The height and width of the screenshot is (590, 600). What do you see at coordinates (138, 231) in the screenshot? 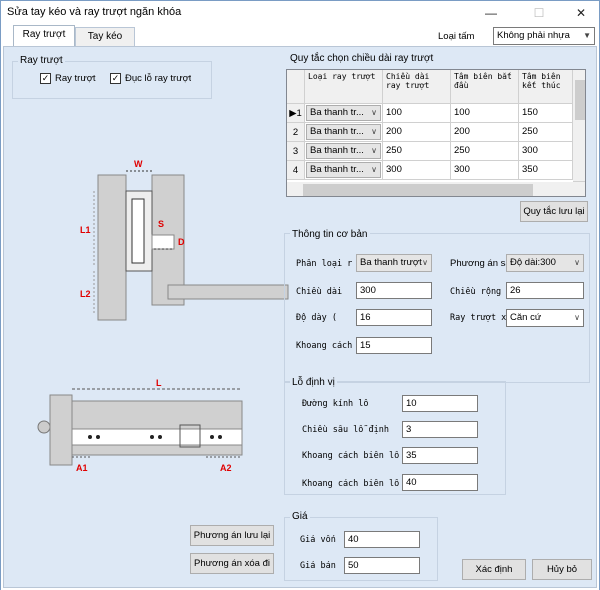
I see `slide-inner-rail` at bounding box center [138, 231].